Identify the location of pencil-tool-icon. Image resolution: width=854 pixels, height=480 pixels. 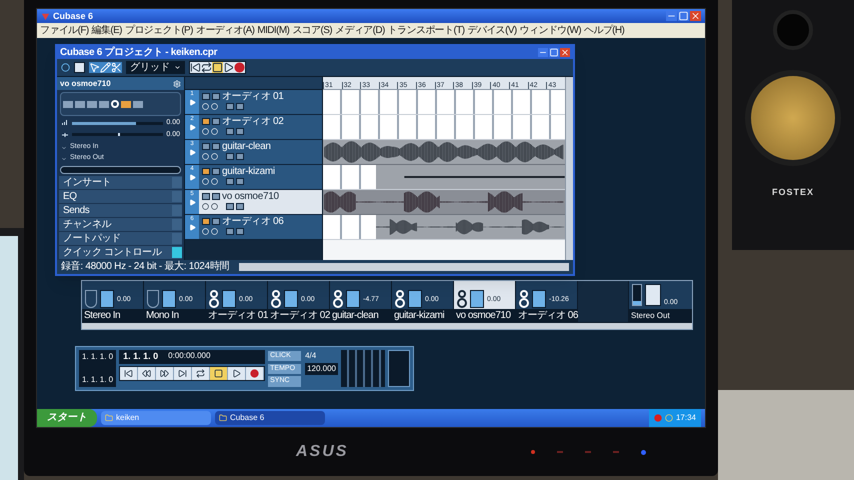
(105, 67).